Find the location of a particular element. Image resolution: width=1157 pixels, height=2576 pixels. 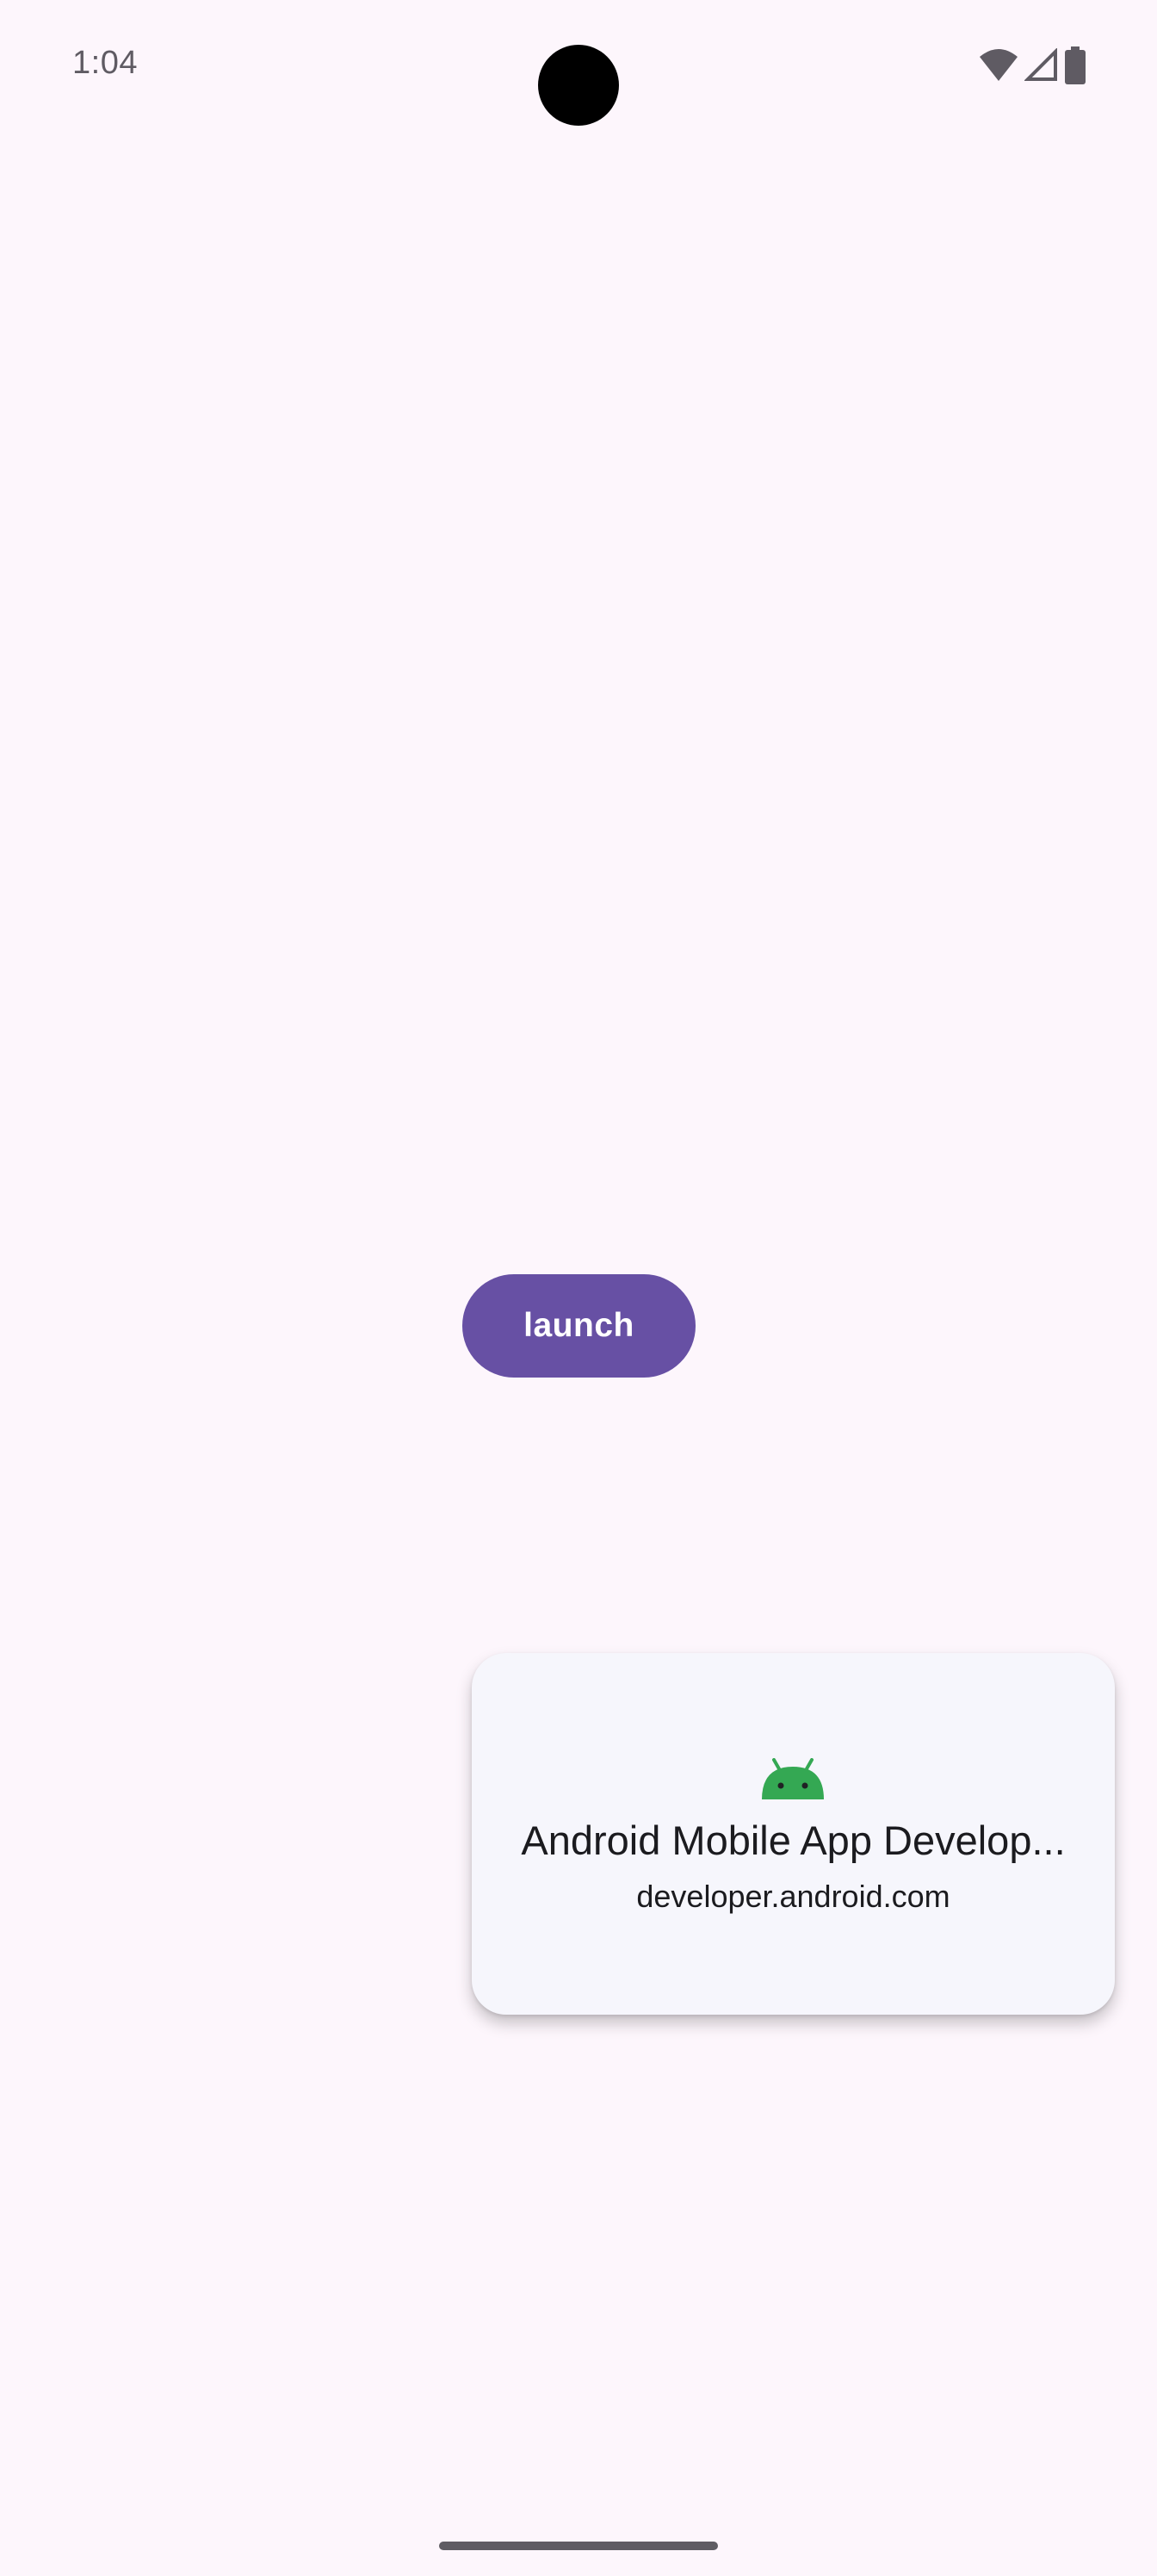

status-bar: 1:04 is located at coordinates (579, 69).